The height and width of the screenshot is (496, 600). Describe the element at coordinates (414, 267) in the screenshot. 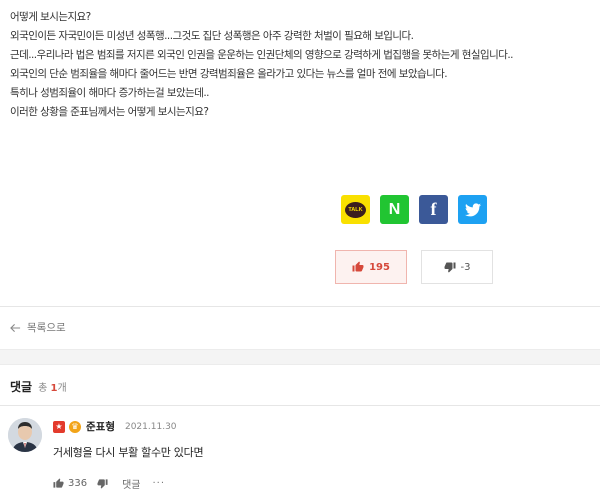

I see `vote-bar: 195 -3` at that location.